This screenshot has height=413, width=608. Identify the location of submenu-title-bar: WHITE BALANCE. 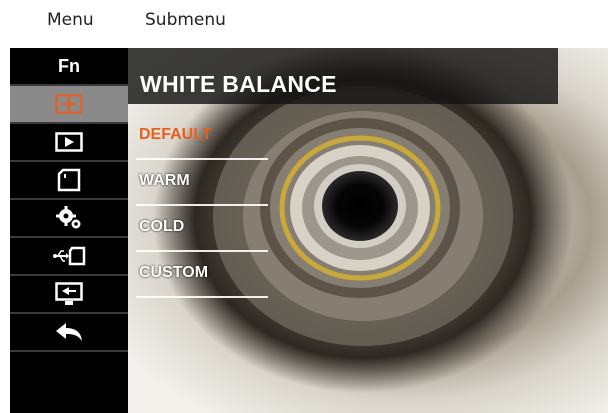
(343, 76).